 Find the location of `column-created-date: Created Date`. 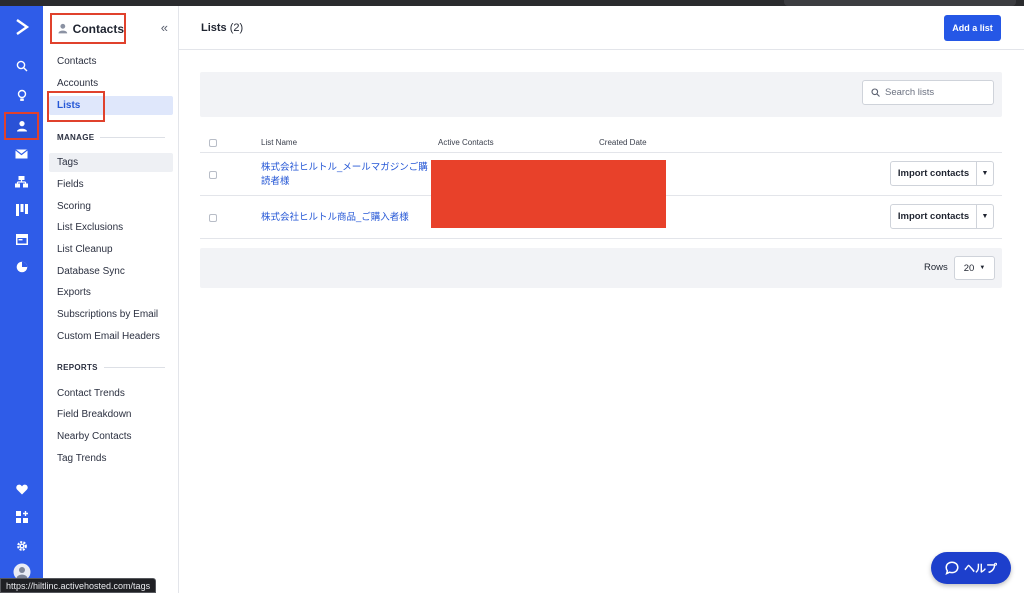

column-created-date: Created Date is located at coordinates (623, 142).